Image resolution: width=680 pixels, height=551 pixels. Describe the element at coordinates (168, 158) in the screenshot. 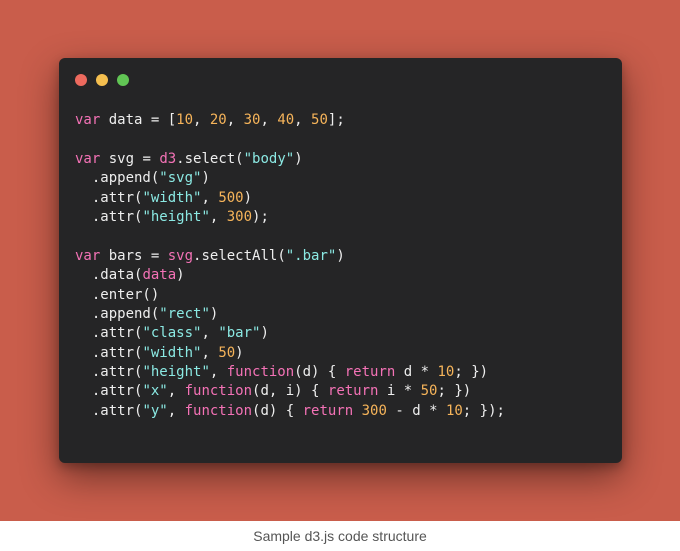

I see `code-token: d3` at that location.